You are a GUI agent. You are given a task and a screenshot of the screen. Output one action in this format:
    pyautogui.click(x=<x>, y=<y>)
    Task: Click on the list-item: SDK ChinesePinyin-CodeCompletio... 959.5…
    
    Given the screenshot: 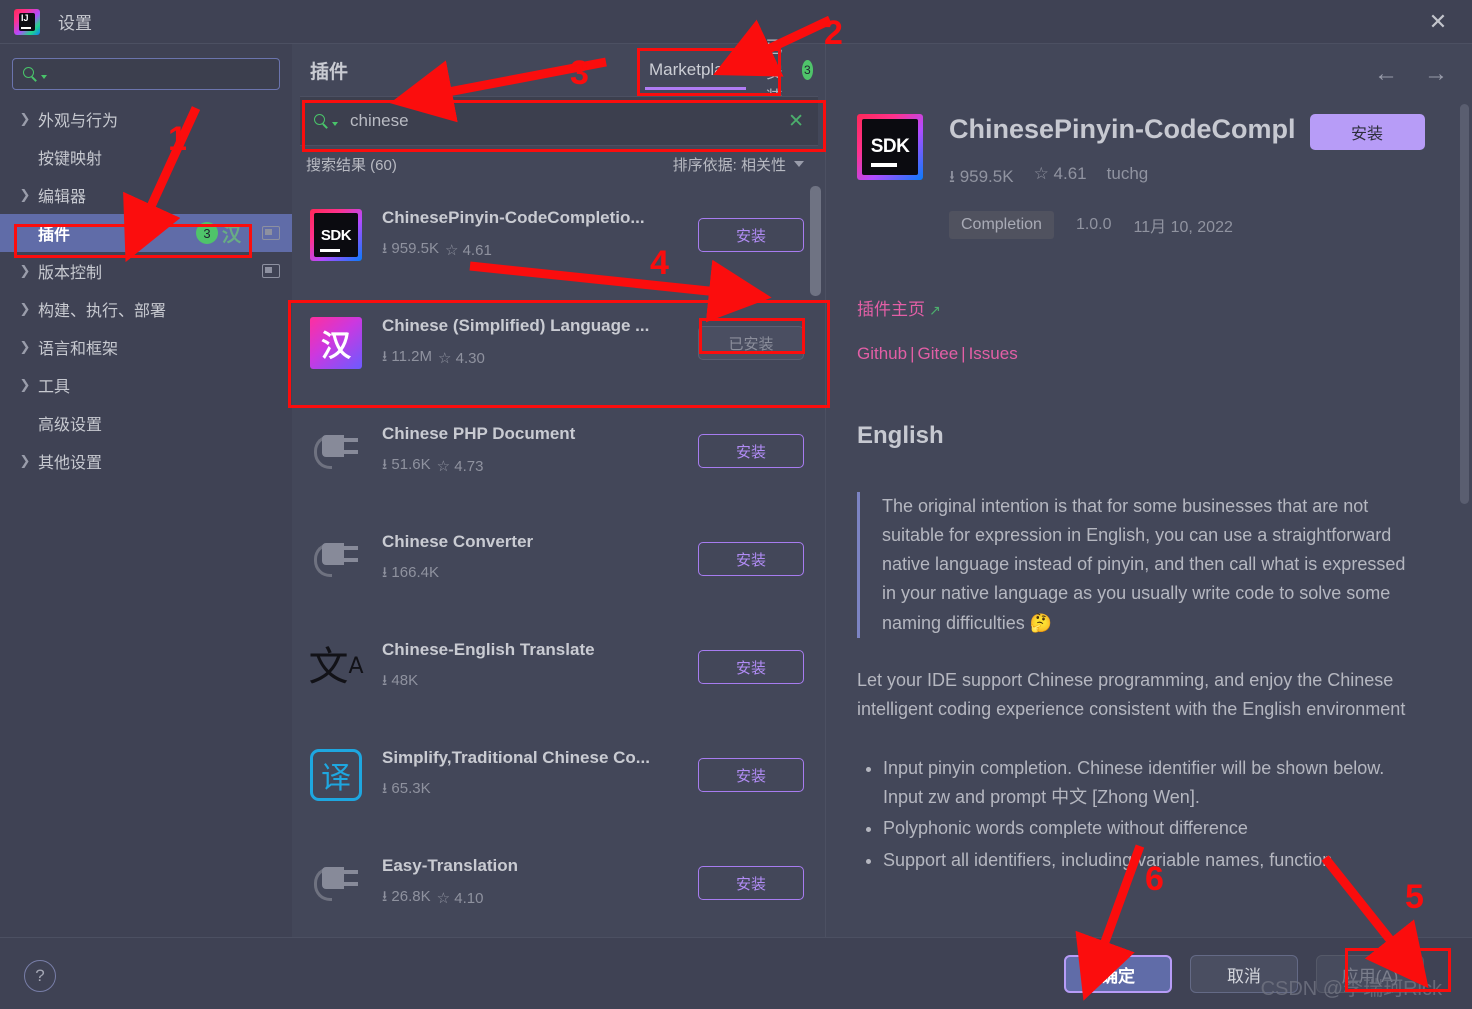 What is the action you would take?
    pyautogui.click(x=559, y=235)
    